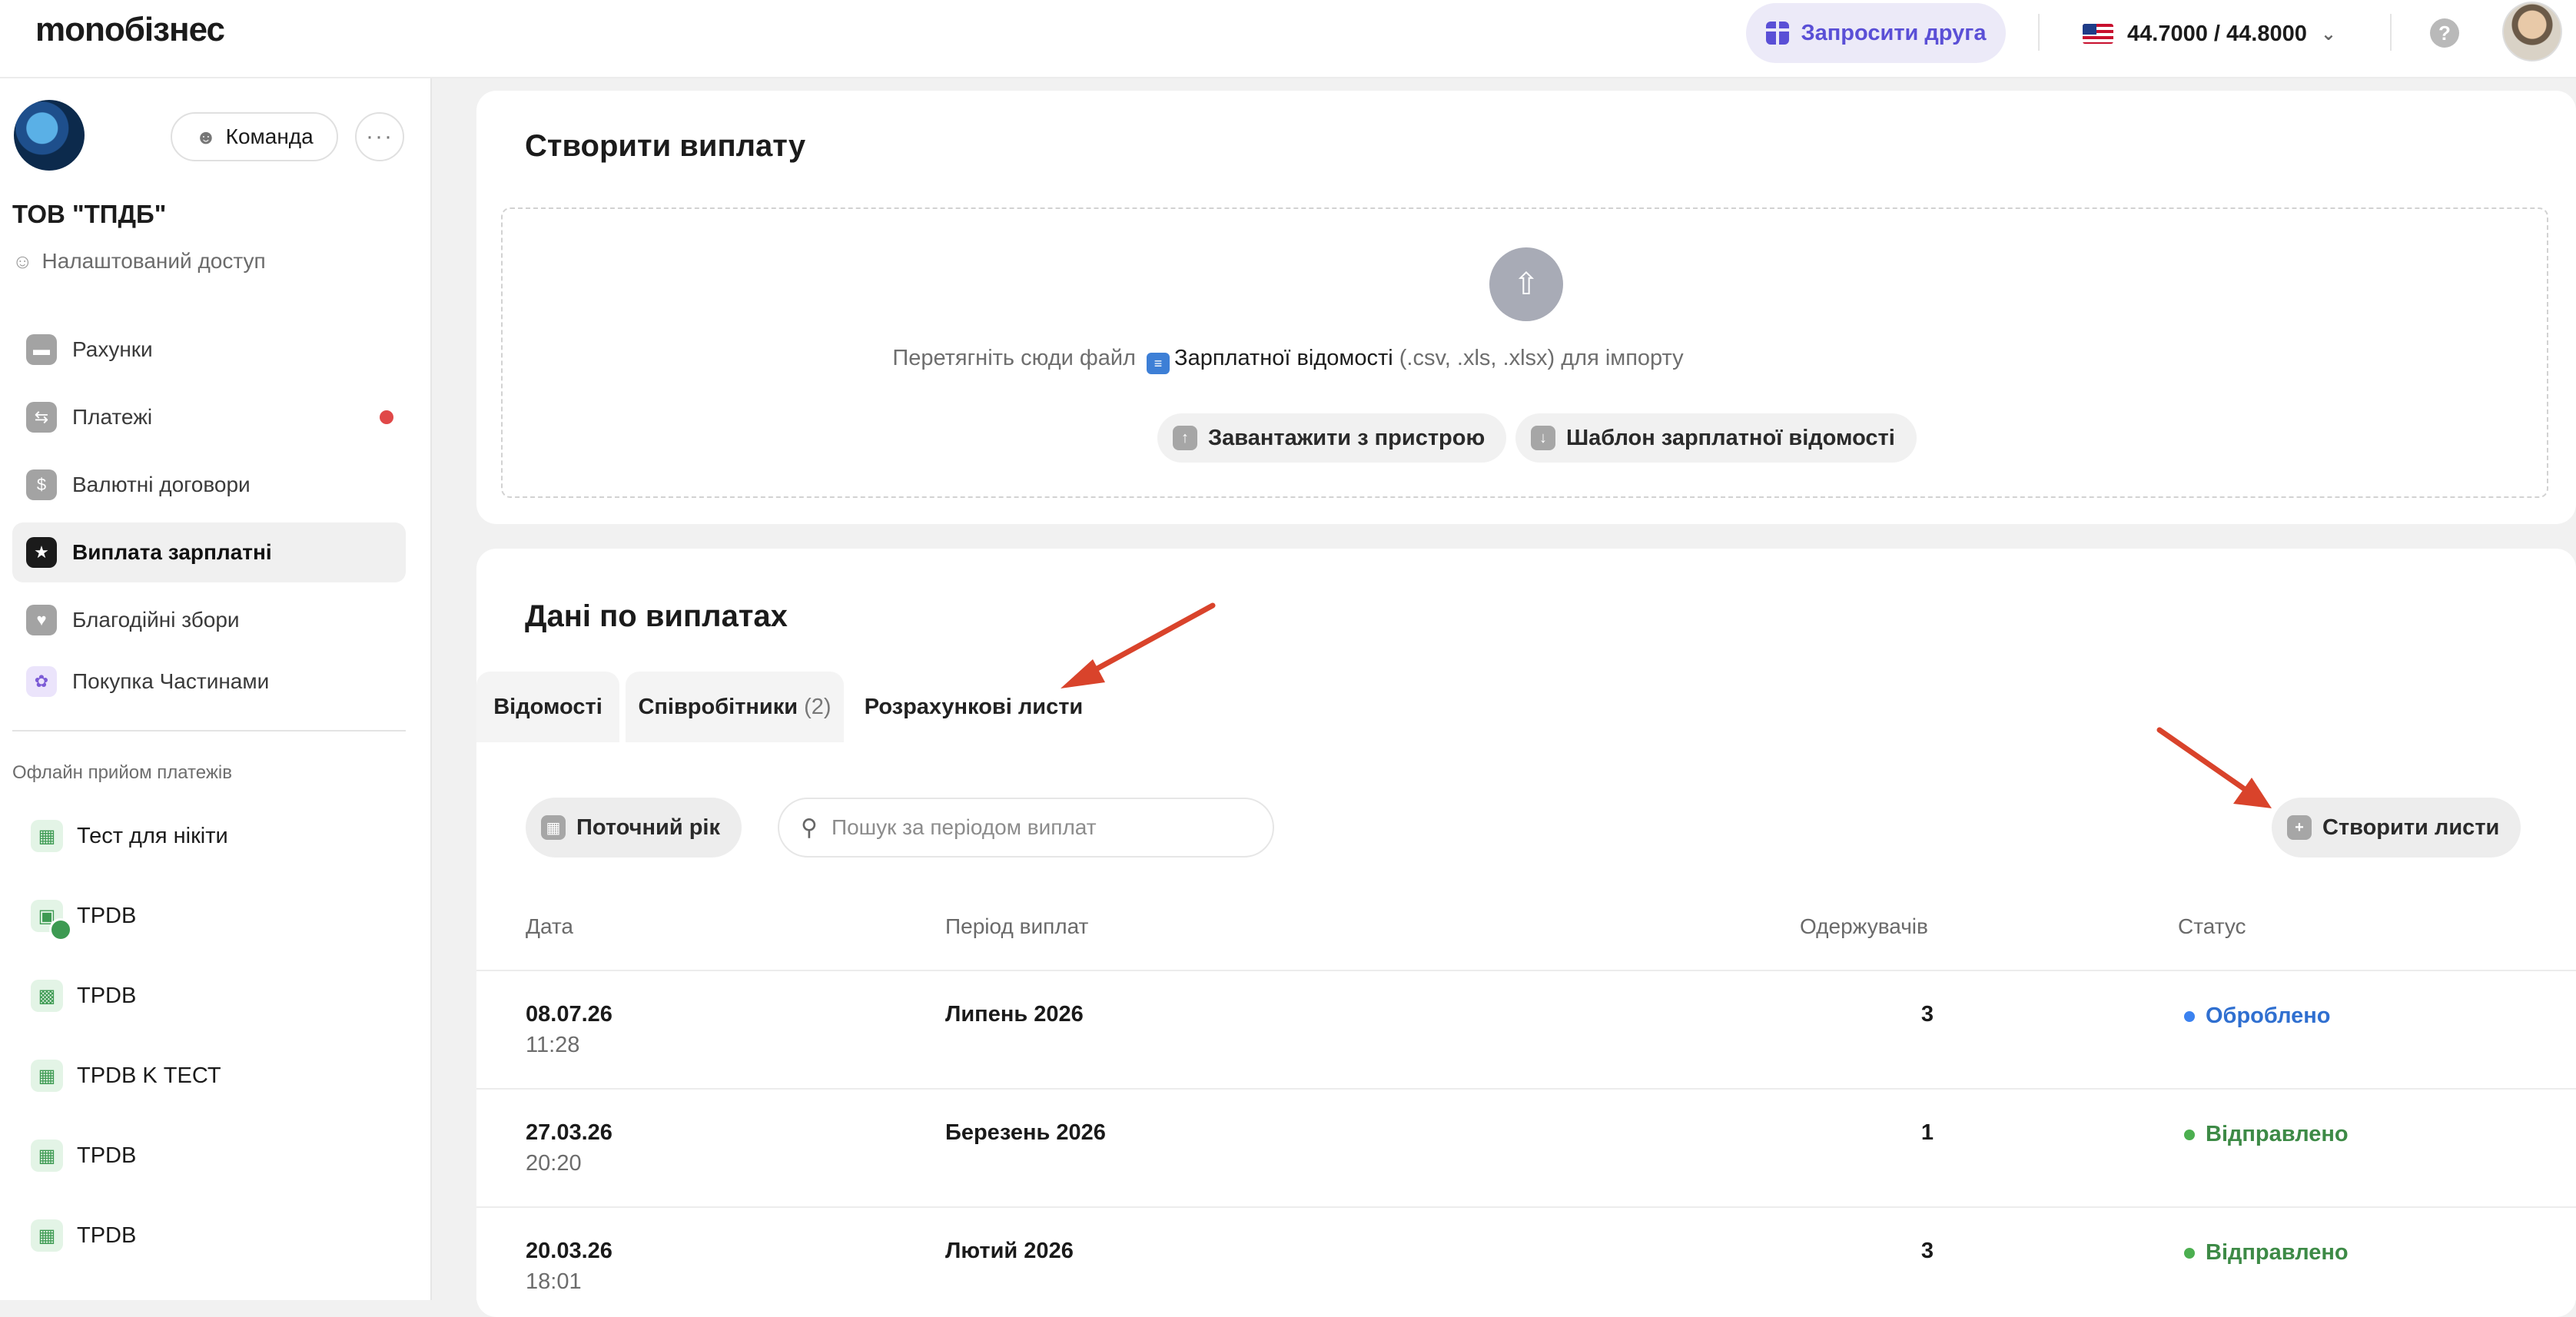 The width and height of the screenshot is (2576, 1317). Describe the element at coordinates (41, 417) in the screenshot. I see `transfer-icon: ⇆` at that location.